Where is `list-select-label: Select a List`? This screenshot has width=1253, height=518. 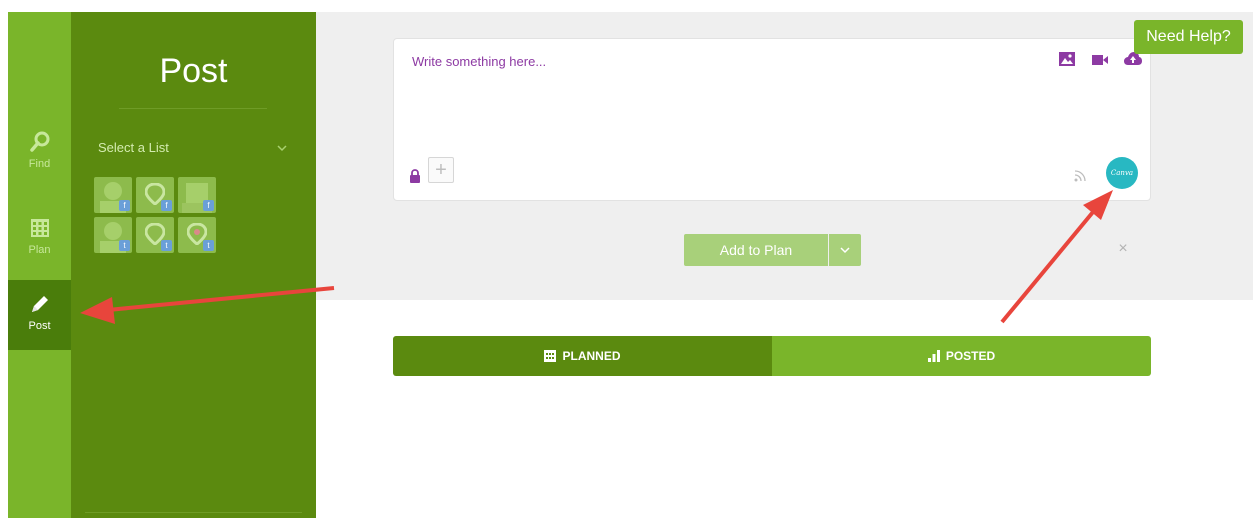
list-select-label: Select a List is located at coordinates (133, 147).